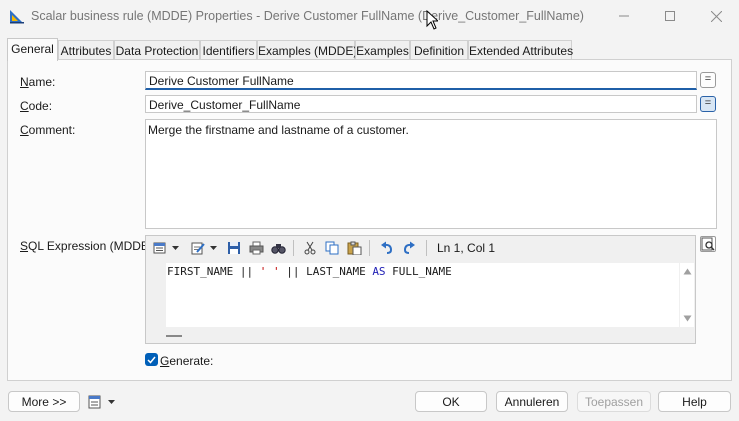 This screenshot has width=739, height=421. Describe the element at coordinates (451, 401) in the screenshot. I see `ok-button: OK` at that location.